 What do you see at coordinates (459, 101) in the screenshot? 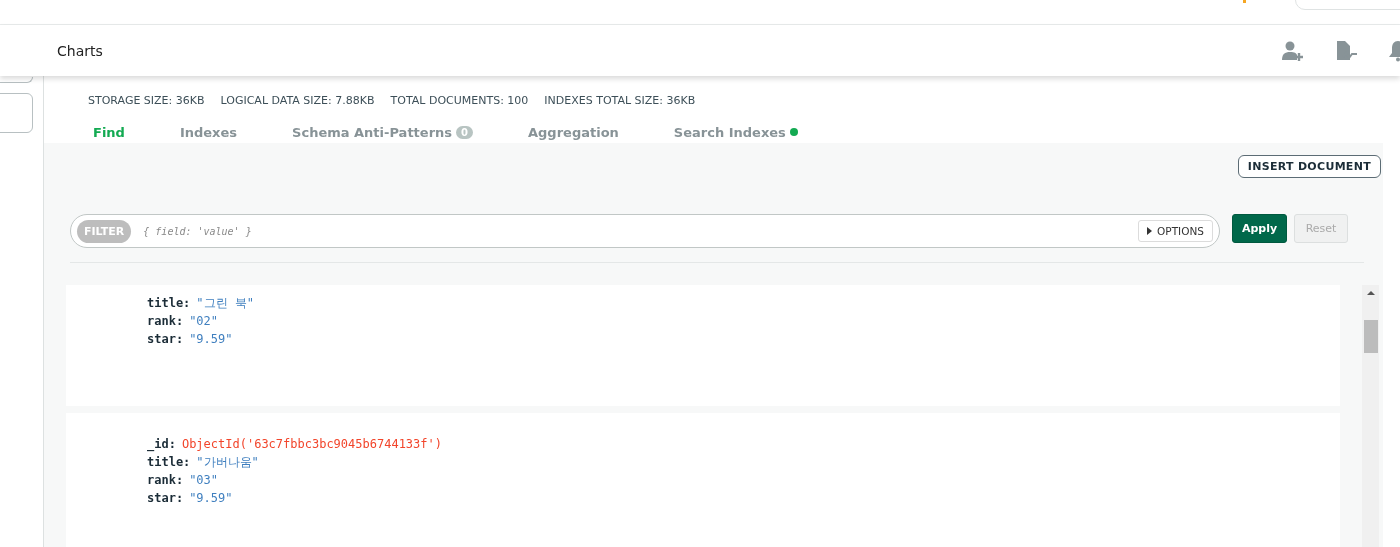
I see `stat-text: TOTAL DOCUMENTS: 100` at bounding box center [459, 101].